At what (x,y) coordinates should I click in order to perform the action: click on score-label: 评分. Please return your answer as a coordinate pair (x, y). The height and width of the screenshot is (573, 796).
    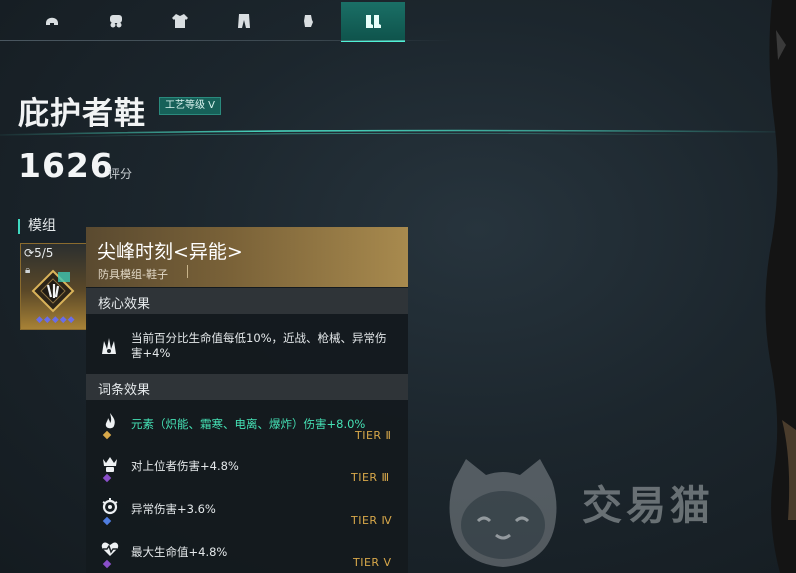
    Looking at the image, I should click on (120, 174).